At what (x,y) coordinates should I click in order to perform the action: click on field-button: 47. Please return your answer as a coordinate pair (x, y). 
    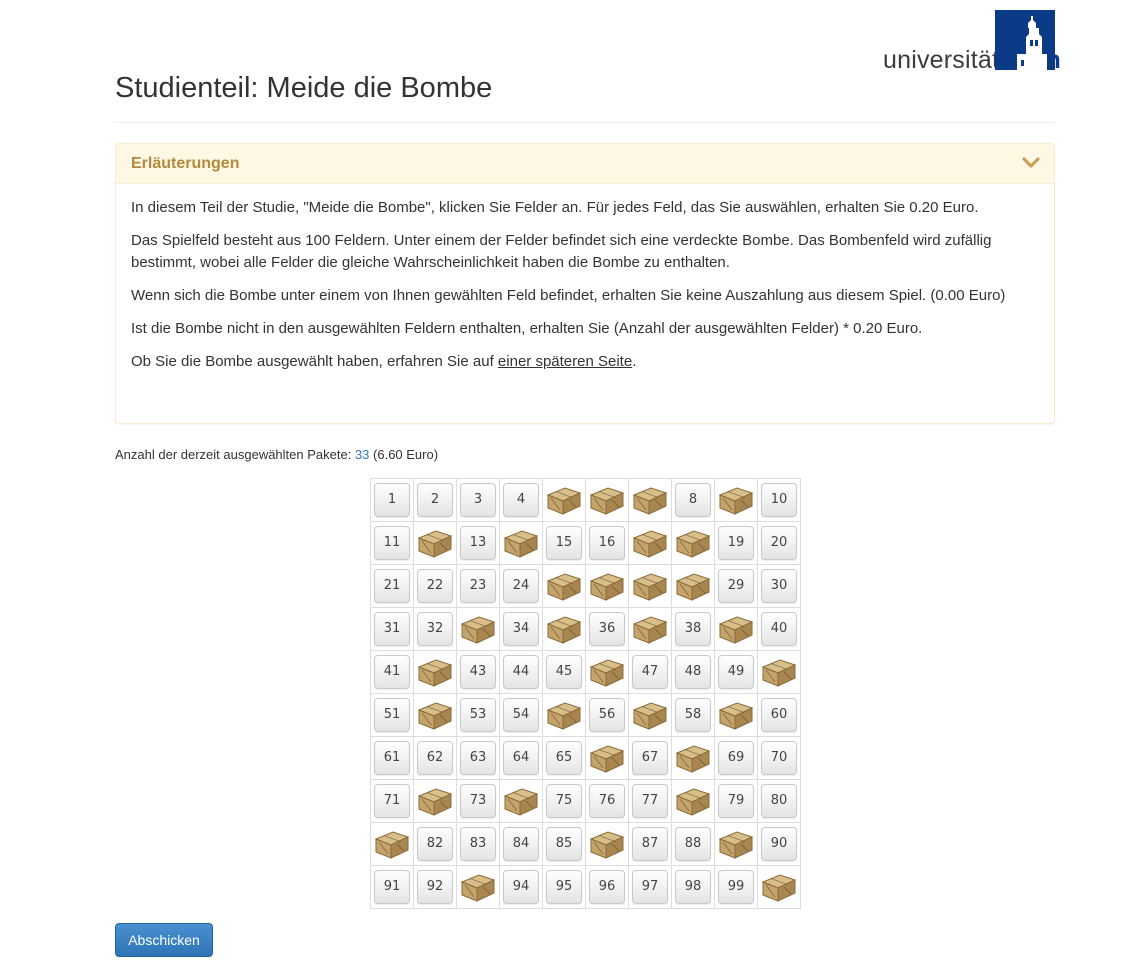
    Looking at the image, I should click on (650, 672).